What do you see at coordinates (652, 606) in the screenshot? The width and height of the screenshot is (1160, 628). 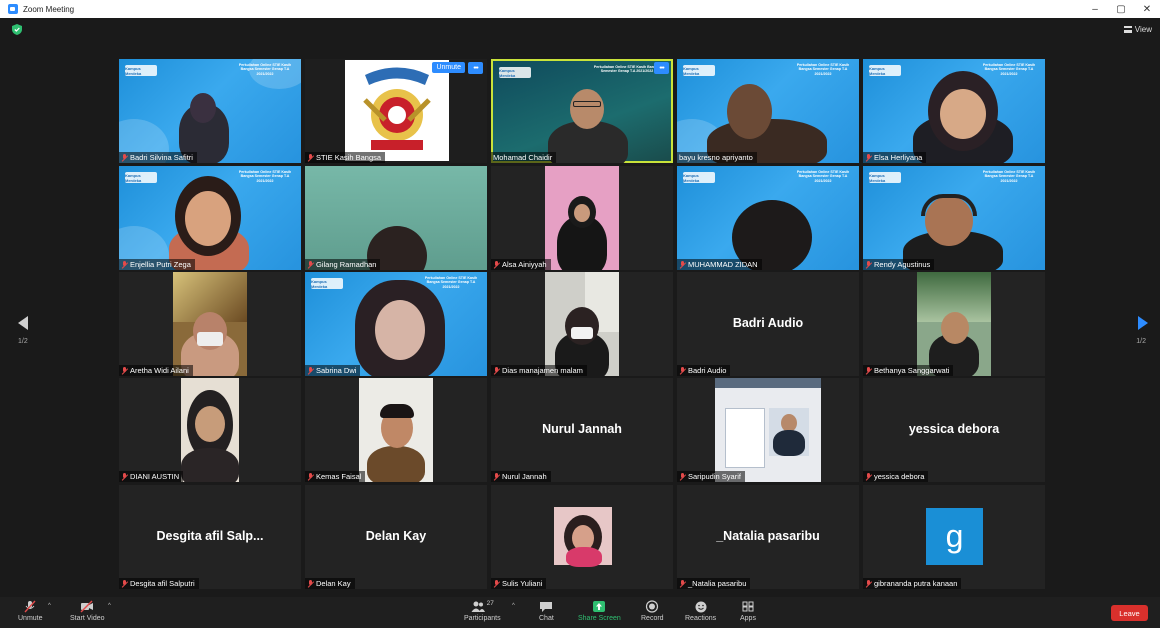 I see `record-icon` at bounding box center [652, 606].